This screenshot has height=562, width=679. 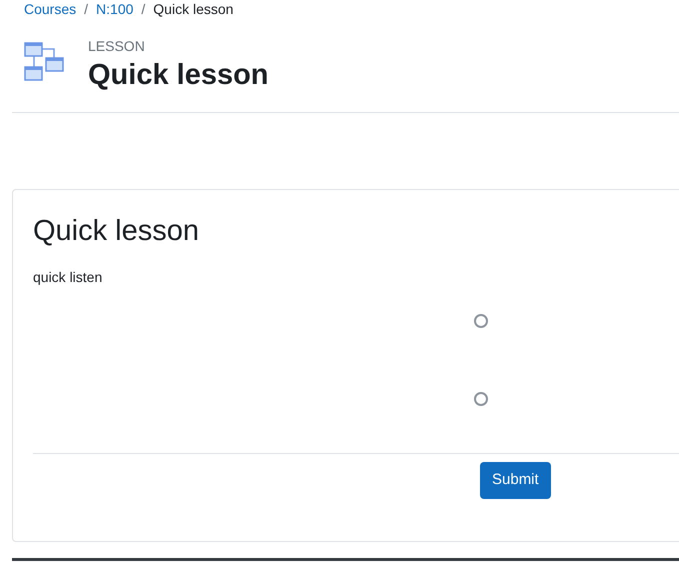 What do you see at coordinates (178, 75) in the screenshot?
I see `page-title: Quick lesson` at bounding box center [178, 75].